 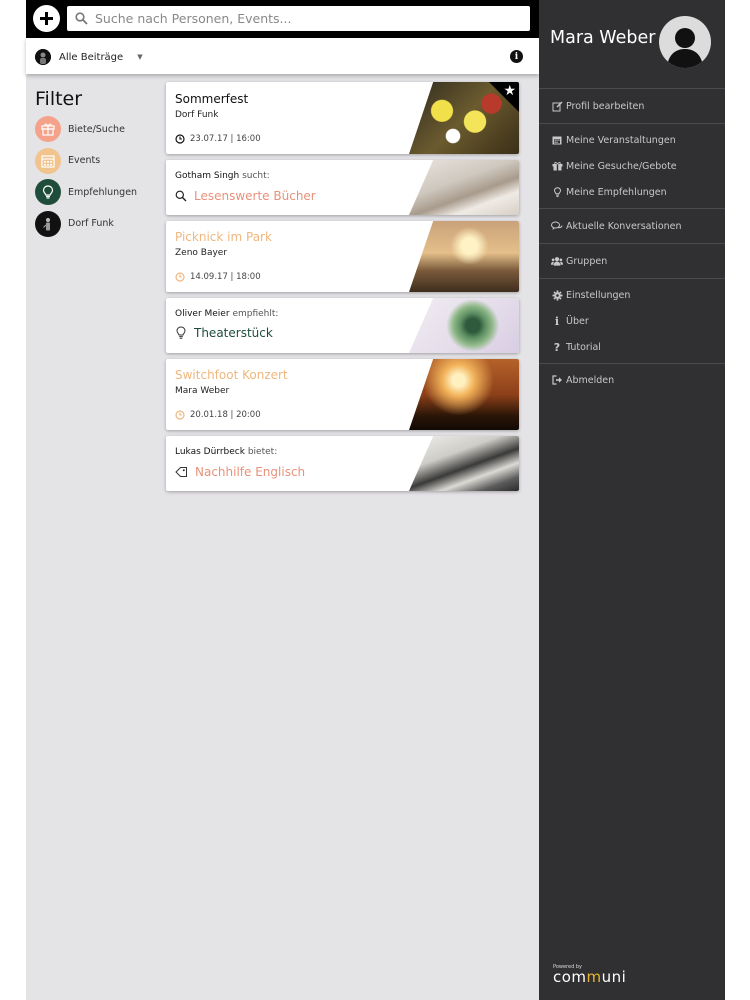 What do you see at coordinates (59, 99) in the screenshot?
I see `filter-title: Filter` at bounding box center [59, 99].